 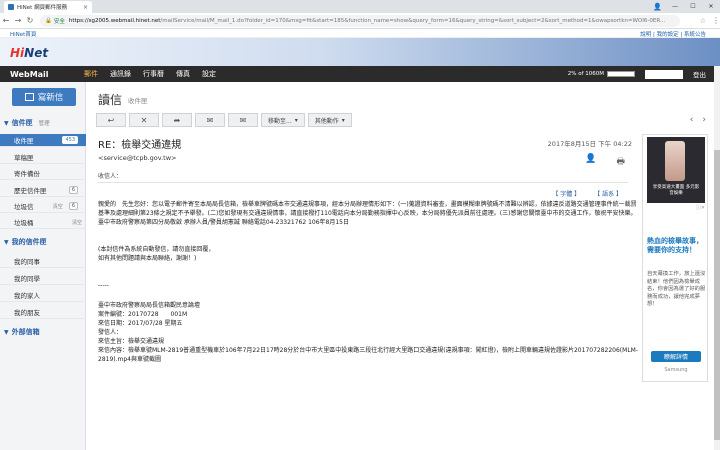 I want to click on folder-history: 歷史信件匣 6, so click(x=43, y=190).